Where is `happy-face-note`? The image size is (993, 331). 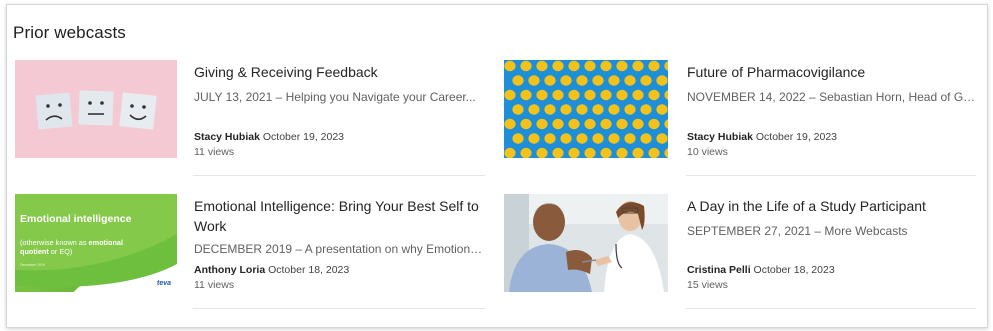
happy-face-note is located at coordinates (138, 111).